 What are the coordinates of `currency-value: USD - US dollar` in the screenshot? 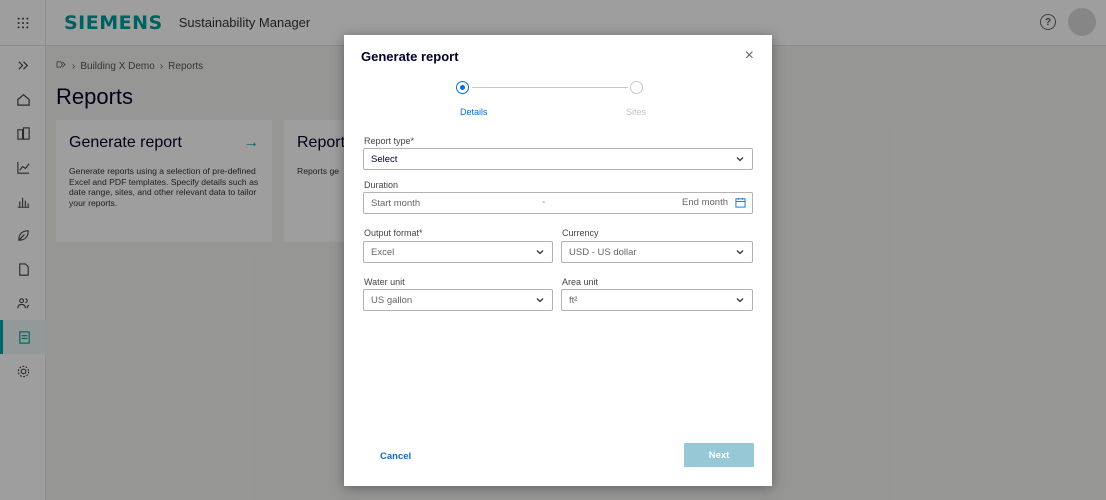 It's located at (603, 252).